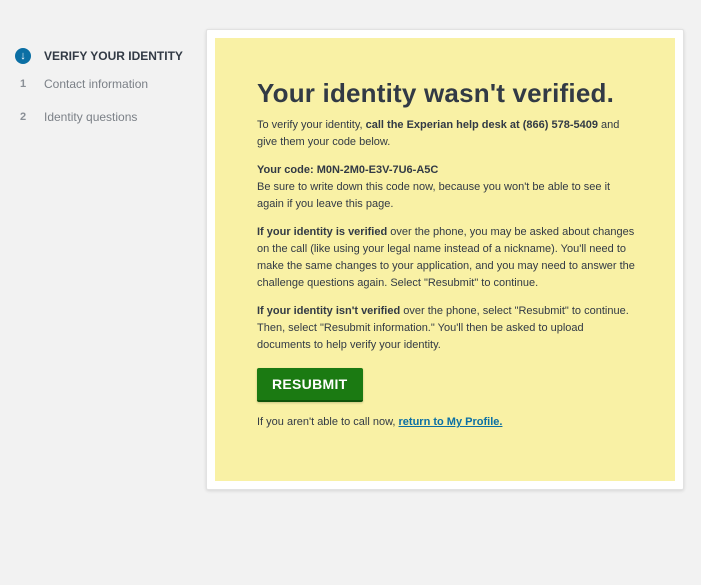 This screenshot has height=585, width=701. I want to click on footer-prefix: If you aren't able to call now,, so click(328, 422).